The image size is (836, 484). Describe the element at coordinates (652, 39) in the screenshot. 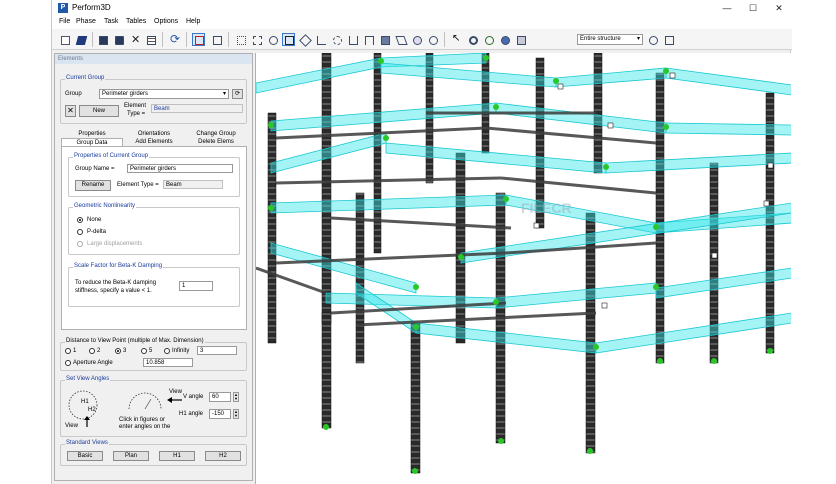

I see `help-icon` at that location.